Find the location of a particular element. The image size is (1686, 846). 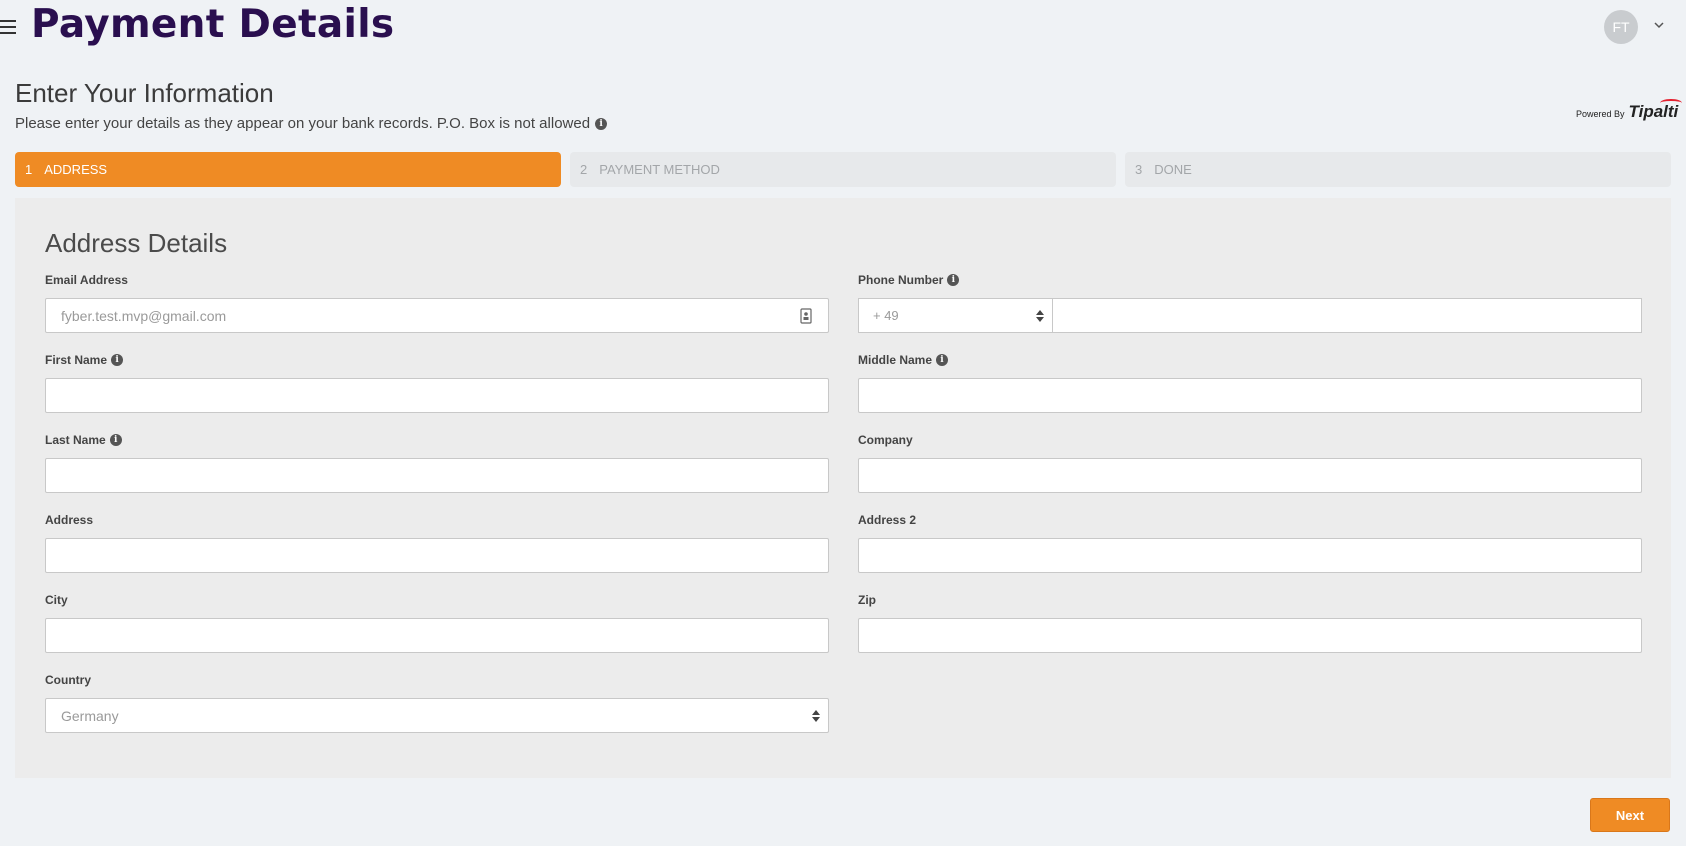

form-title: Address Details is located at coordinates (136, 243).